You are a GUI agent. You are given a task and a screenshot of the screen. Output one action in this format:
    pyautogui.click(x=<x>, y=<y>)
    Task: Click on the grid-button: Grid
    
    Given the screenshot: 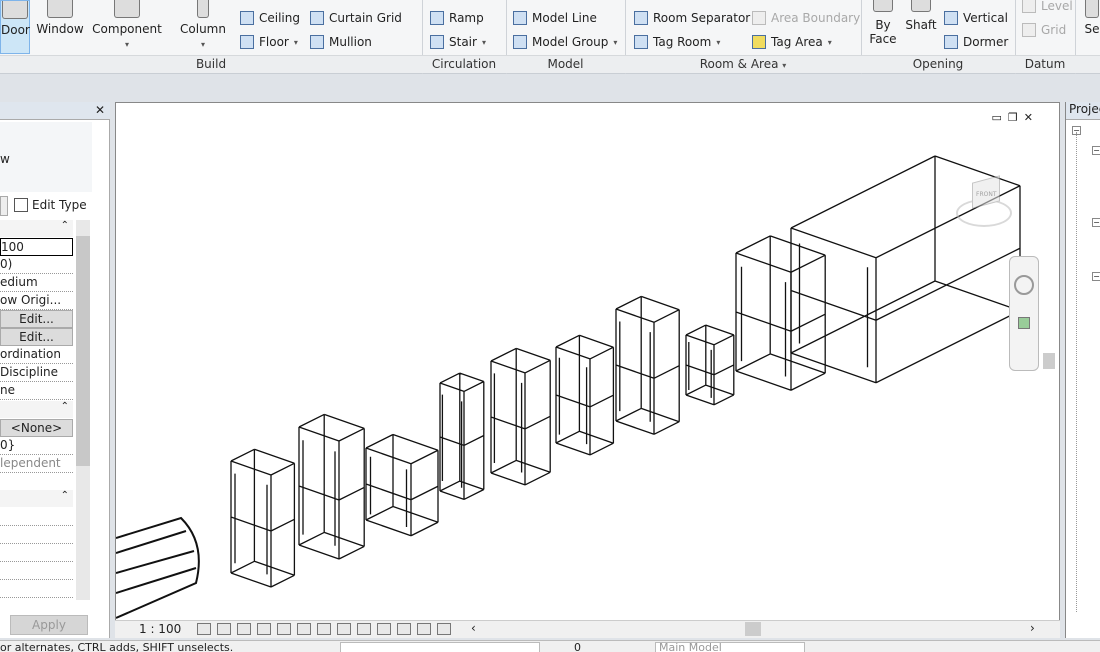 What is the action you would take?
    pyautogui.click(x=1044, y=30)
    